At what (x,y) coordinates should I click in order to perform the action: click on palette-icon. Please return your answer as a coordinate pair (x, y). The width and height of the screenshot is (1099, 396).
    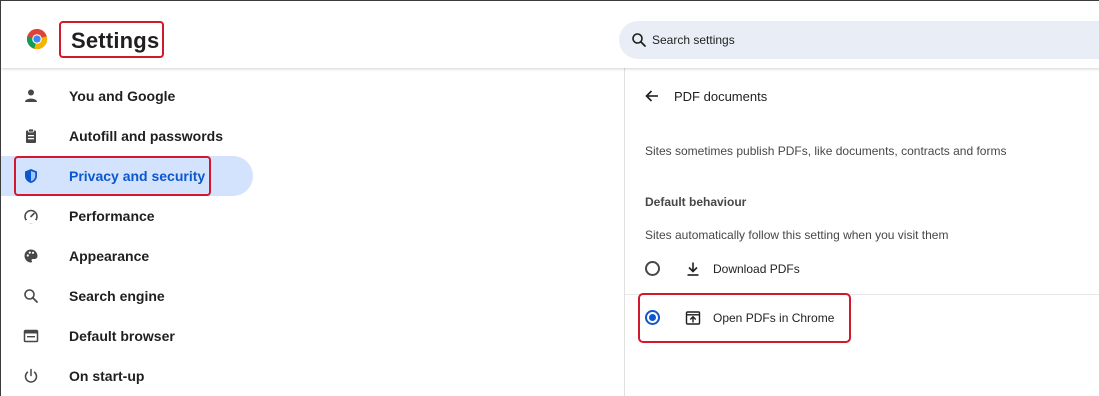
    Looking at the image, I should click on (31, 256).